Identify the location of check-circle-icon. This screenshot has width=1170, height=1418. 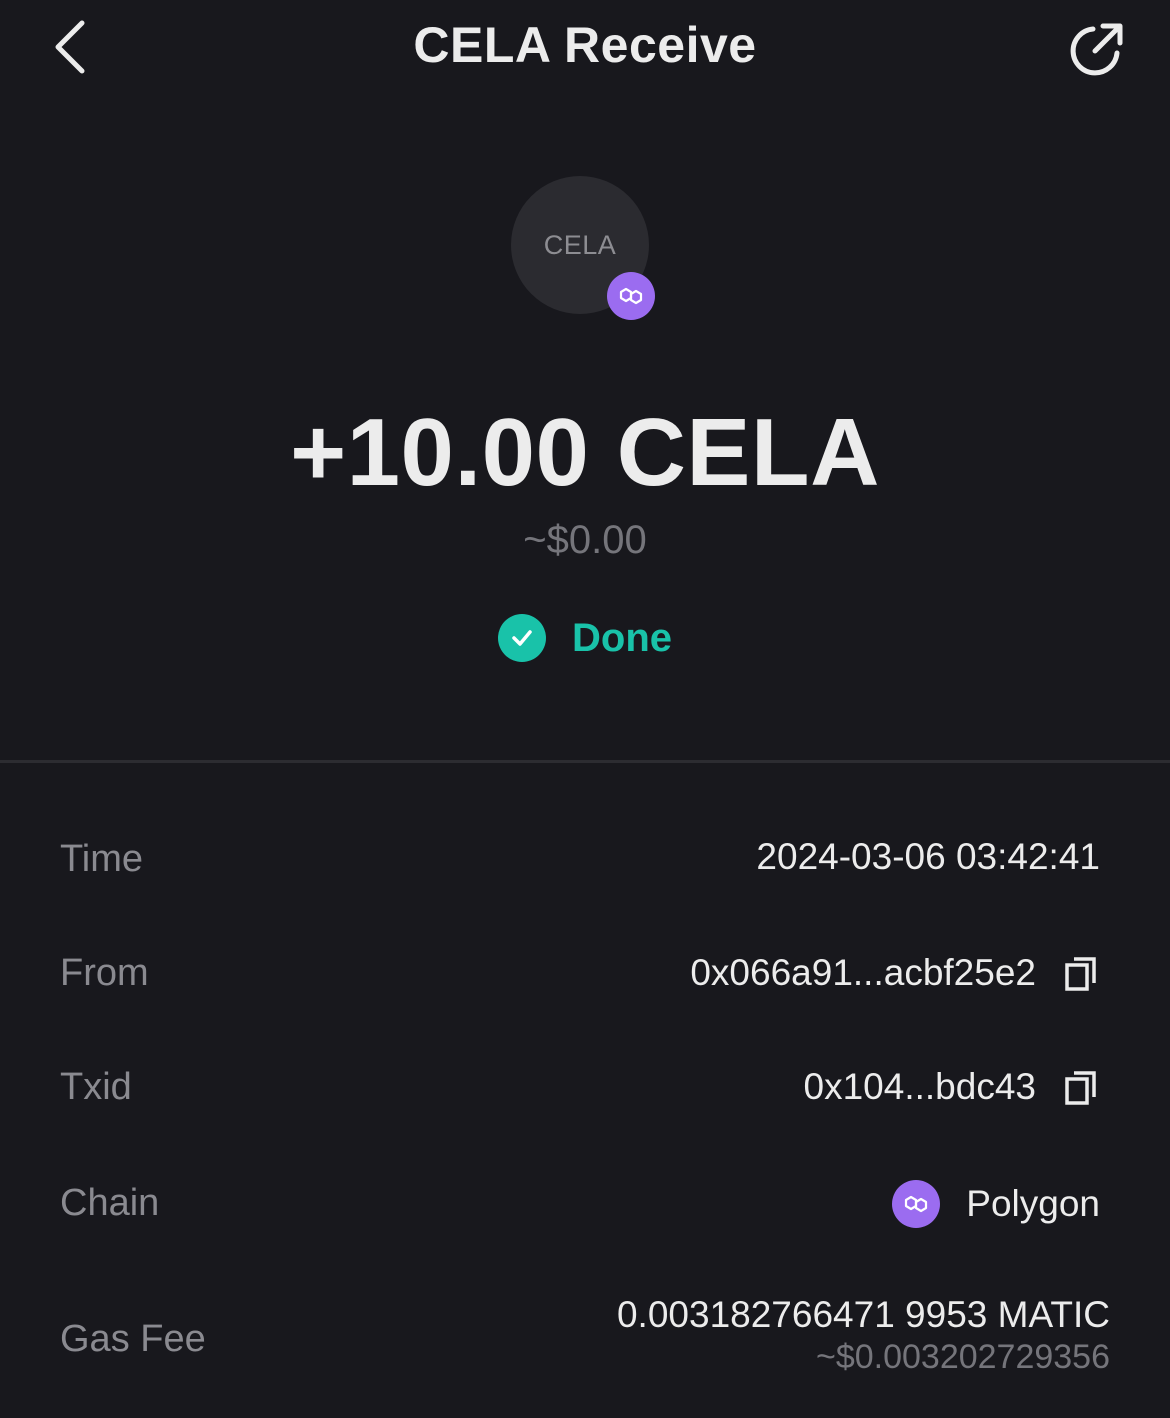
(522, 638).